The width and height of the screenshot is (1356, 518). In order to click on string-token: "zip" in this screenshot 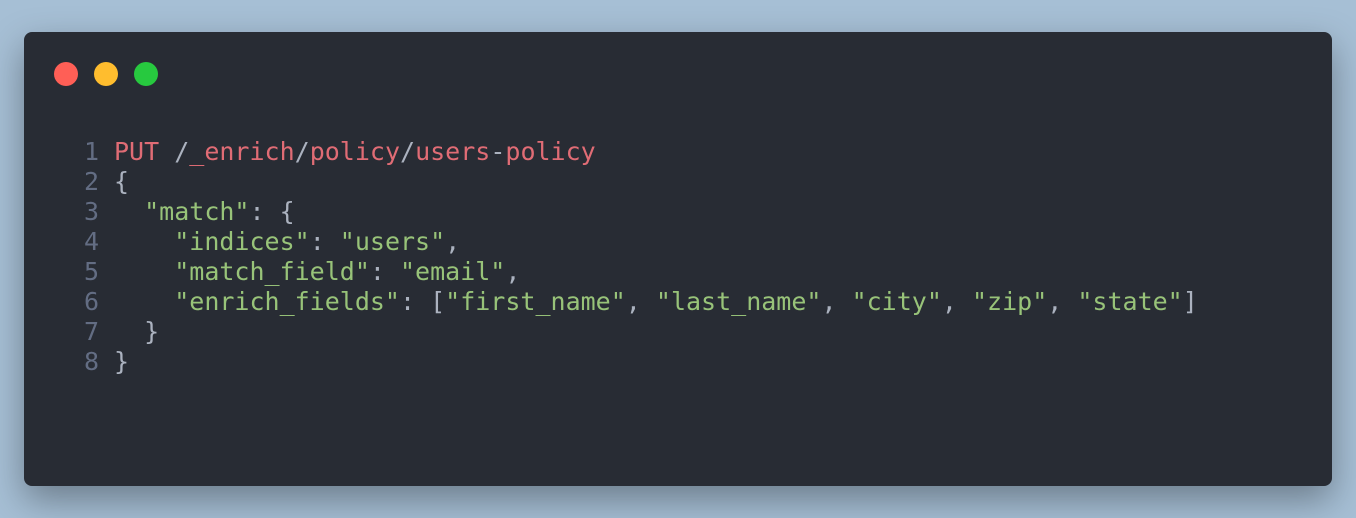, I will do `click(1010, 301)`.